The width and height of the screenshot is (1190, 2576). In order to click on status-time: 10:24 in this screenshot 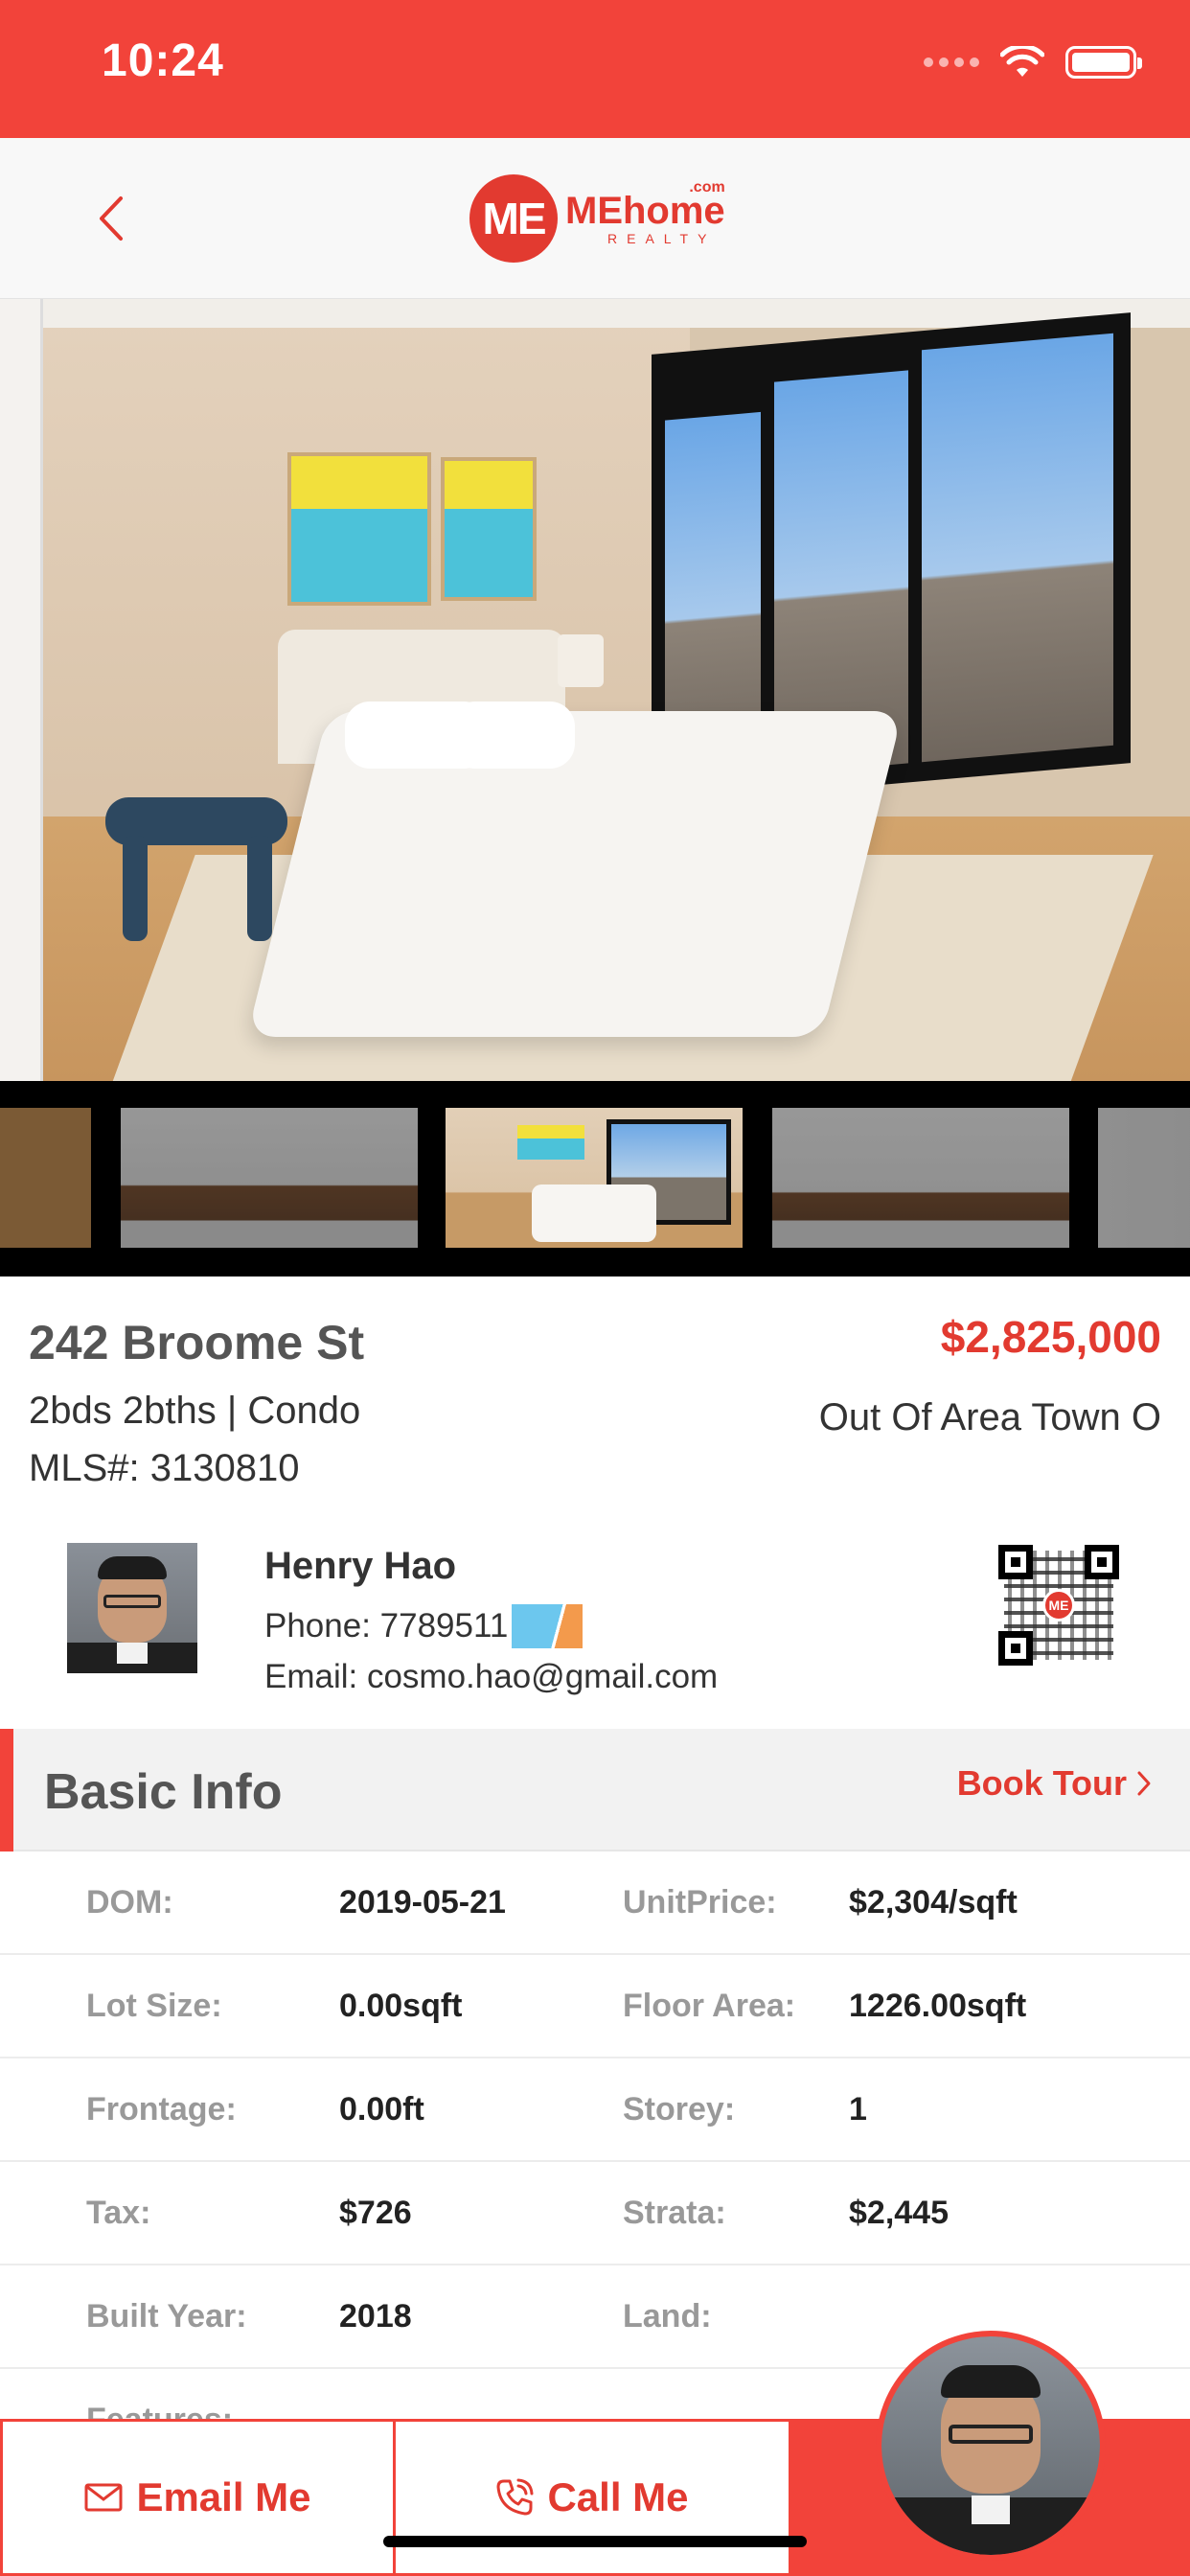, I will do `click(163, 60)`.